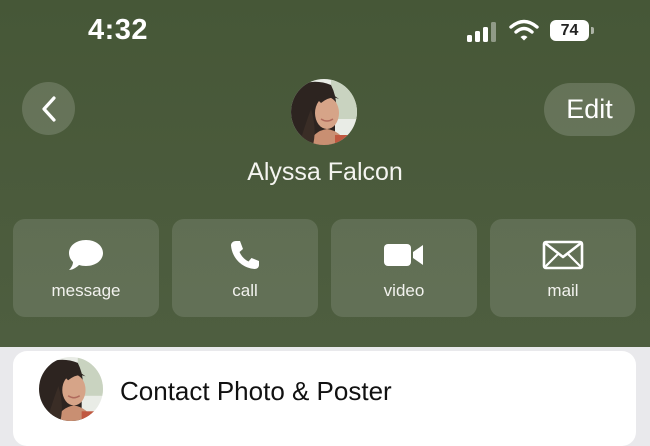 This screenshot has width=650, height=446. What do you see at coordinates (403, 255) in the screenshot?
I see `video-camera-icon` at bounding box center [403, 255].